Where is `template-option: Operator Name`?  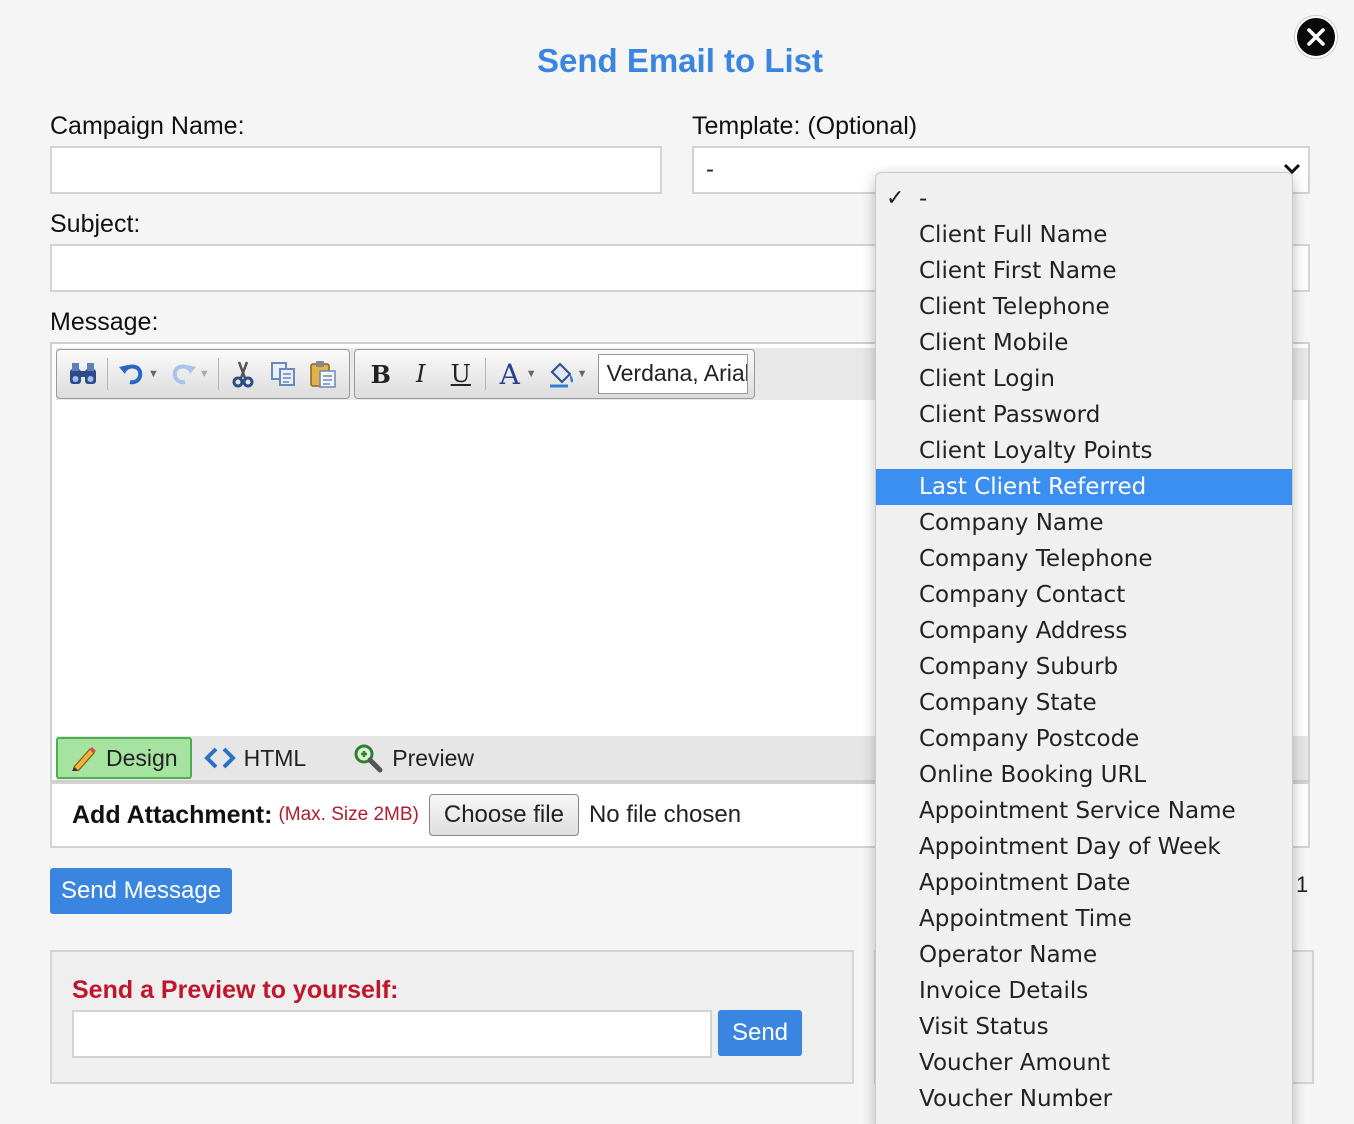
template-option: Operator Name is located at coordinates (1084, 955).